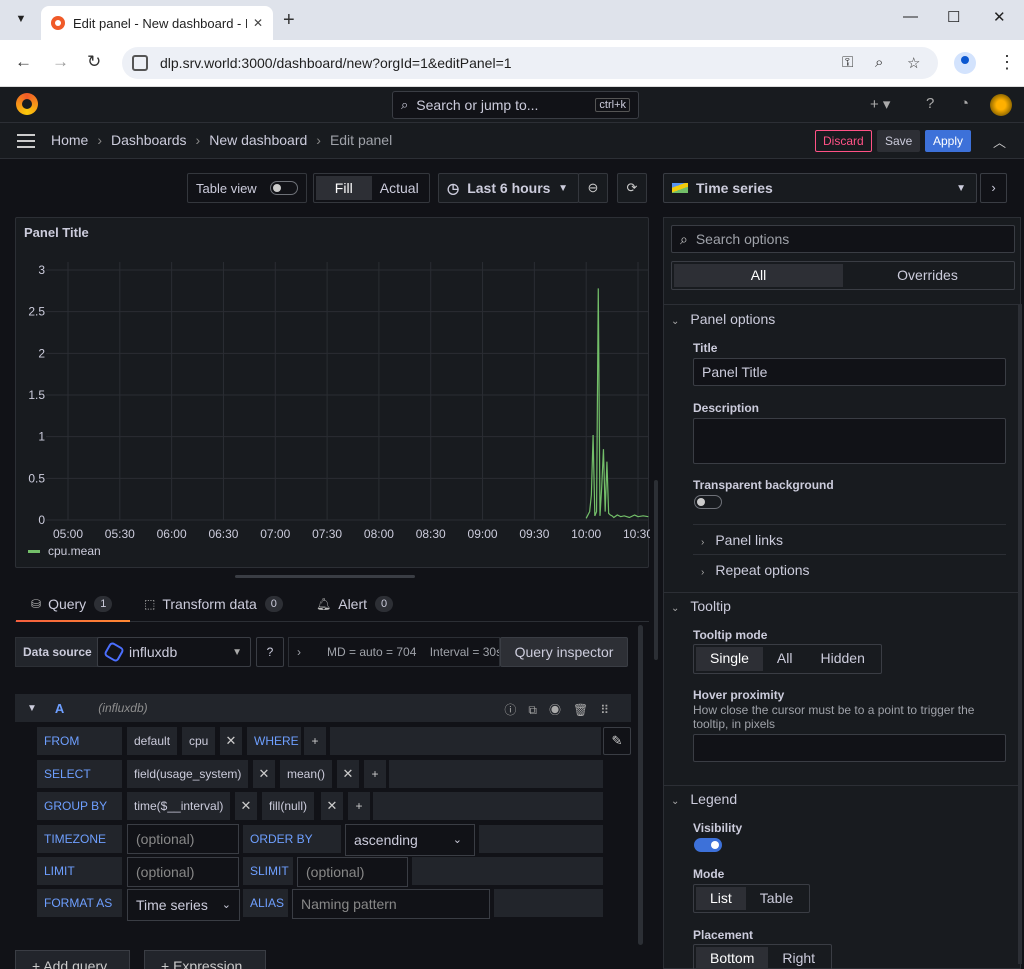 This screenshot has height=969, width=1024. What do you see at coordinates (516, 710) in the screenshot?
I see `help-icon: ⓘ` at bounding box center [516, 710].